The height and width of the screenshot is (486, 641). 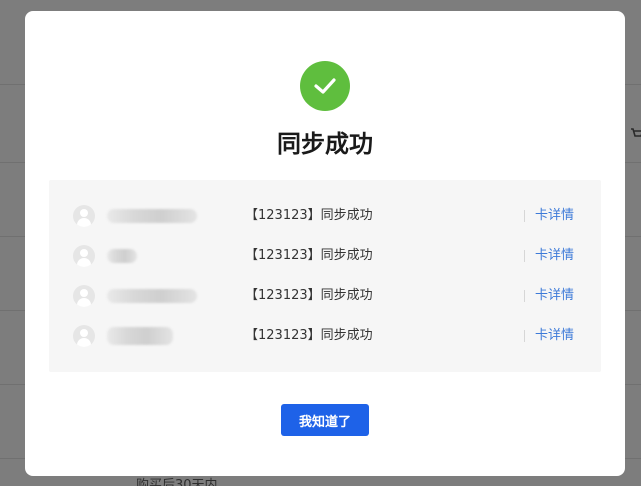 I want to click on got-it-button: 我知道了, so click(x=325, y=420).